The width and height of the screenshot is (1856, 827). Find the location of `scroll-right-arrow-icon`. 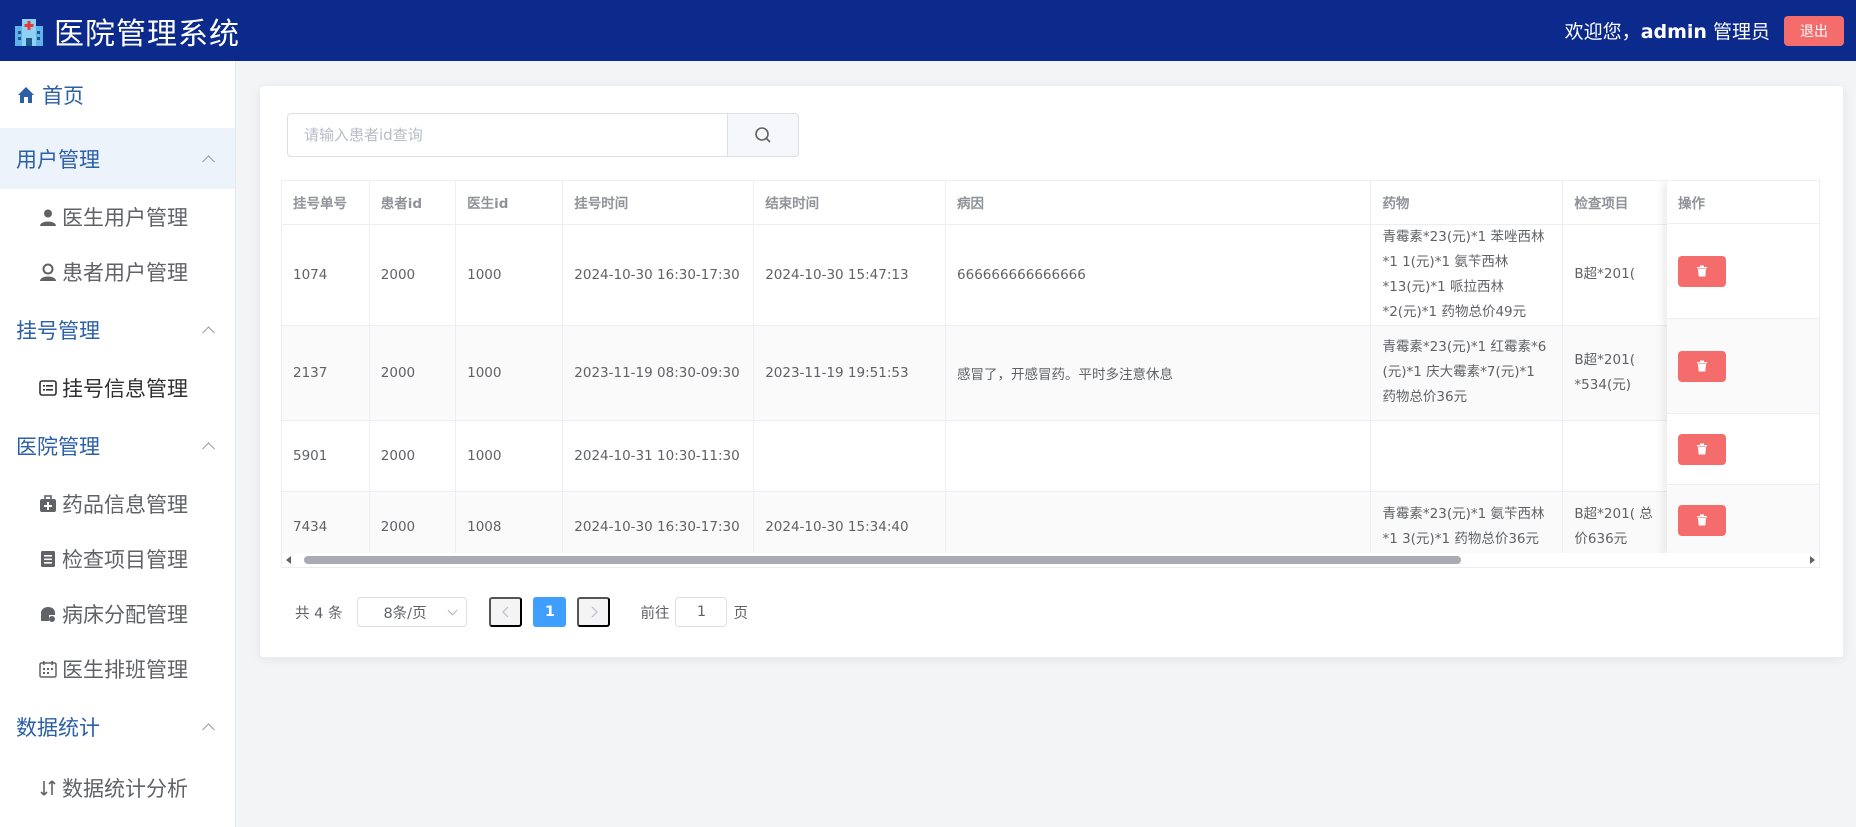

scroll-right-arrow-icon is located at coordinates (1812, 560).